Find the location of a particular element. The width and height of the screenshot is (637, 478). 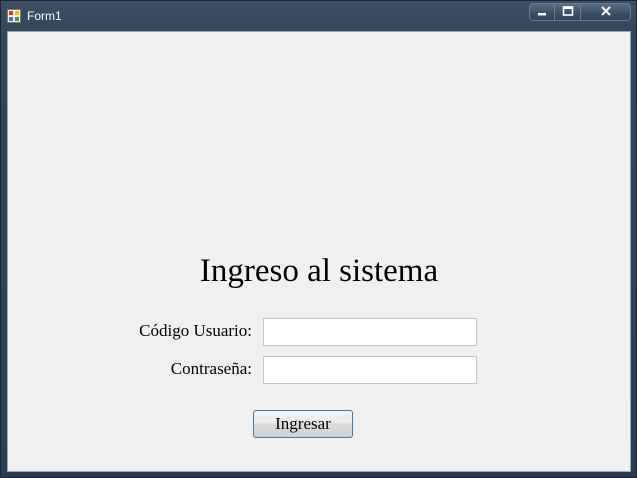

title-bar: Form1 is located at coordinates (318, 16).